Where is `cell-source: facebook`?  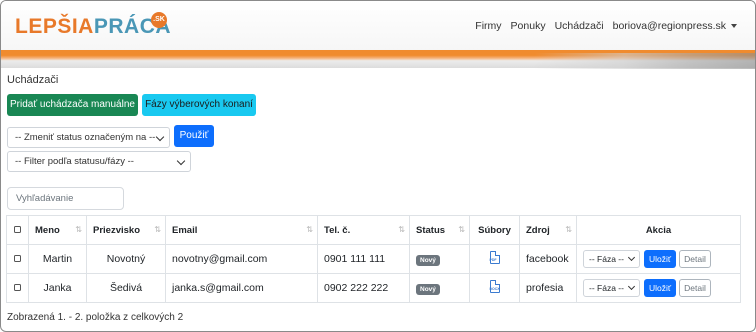 cell-source: facebook is located at coordinates (548, 259).